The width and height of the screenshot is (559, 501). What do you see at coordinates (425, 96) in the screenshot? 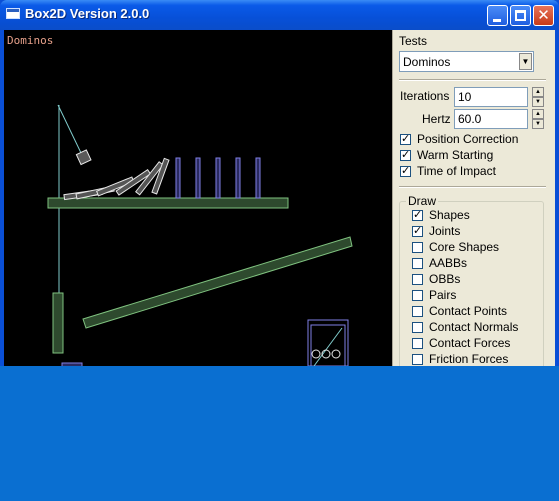
I see `iterations-label: Iterations` at bounding box center [425, 96].